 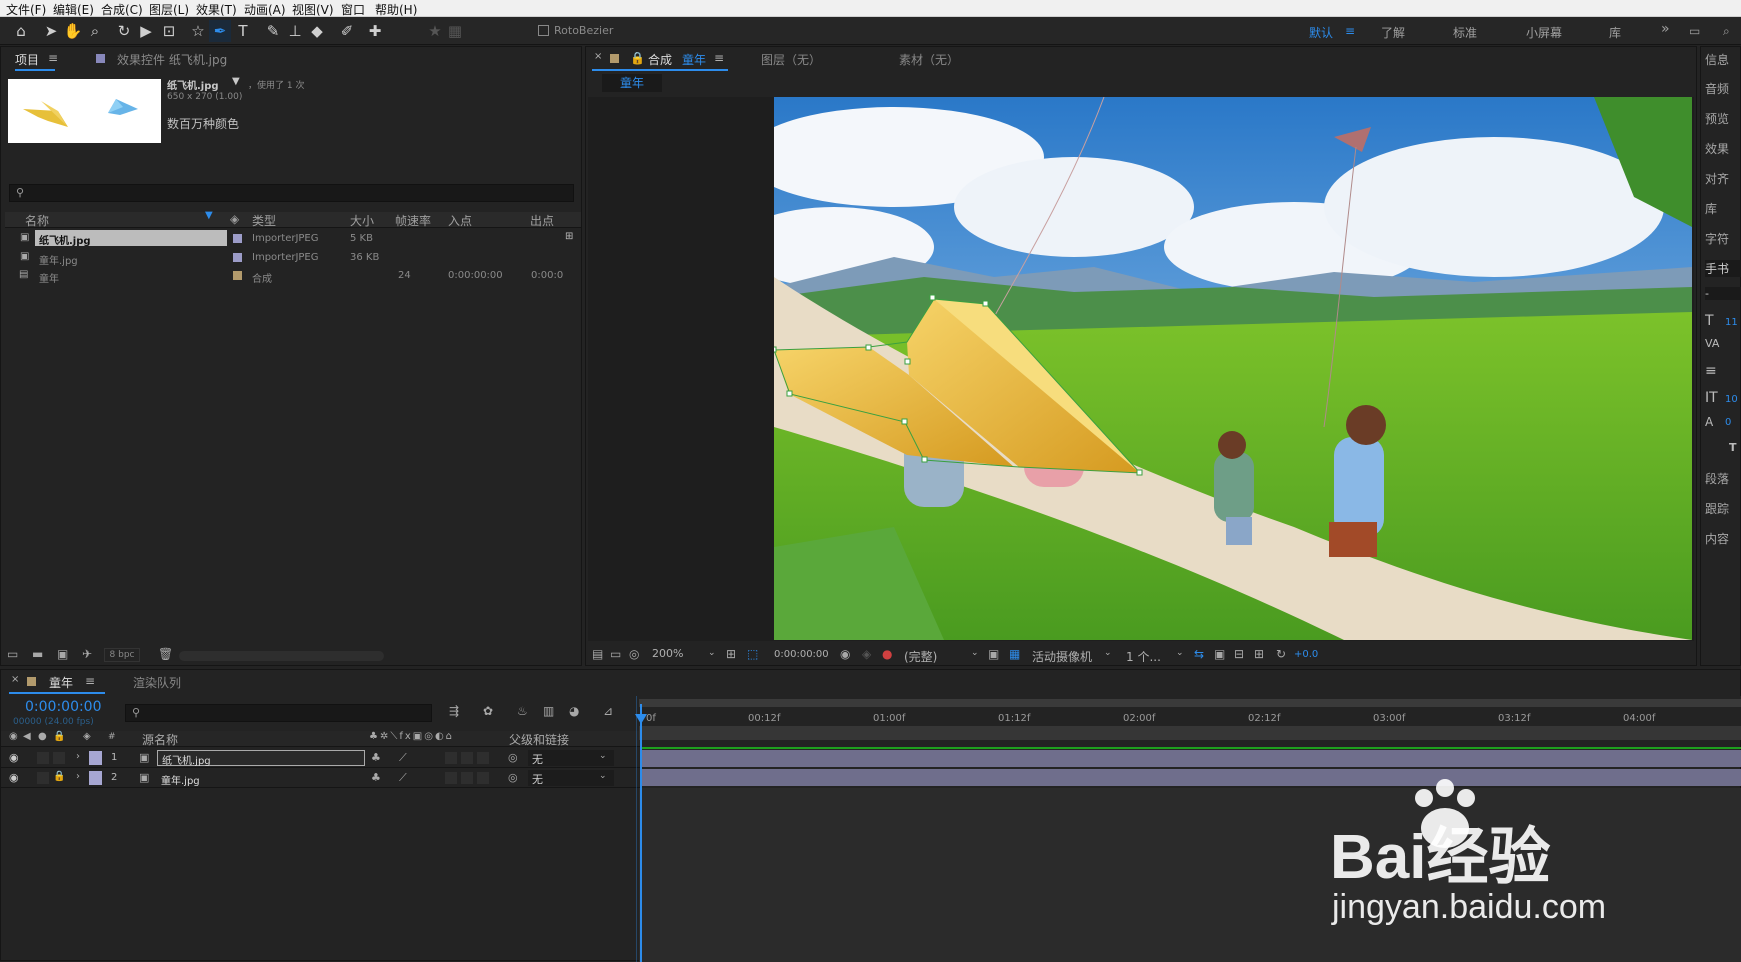 What do you see at coordinates (641, 833) in the screenshot?
I see `playhead-line` at bounding box center [641, 833].